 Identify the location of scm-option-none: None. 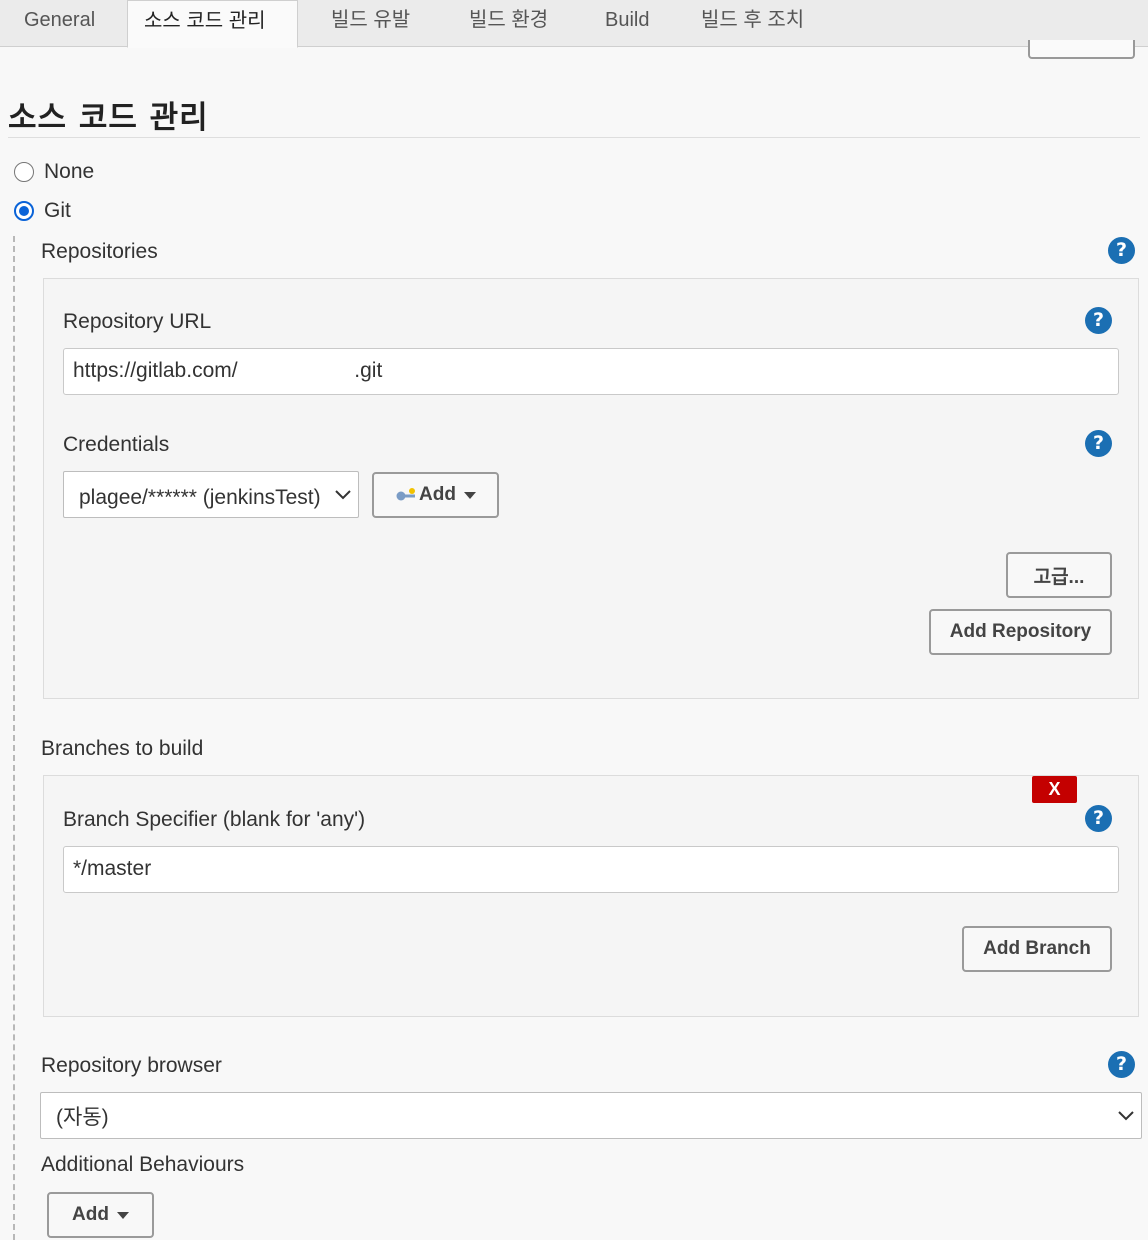
(54, 172).